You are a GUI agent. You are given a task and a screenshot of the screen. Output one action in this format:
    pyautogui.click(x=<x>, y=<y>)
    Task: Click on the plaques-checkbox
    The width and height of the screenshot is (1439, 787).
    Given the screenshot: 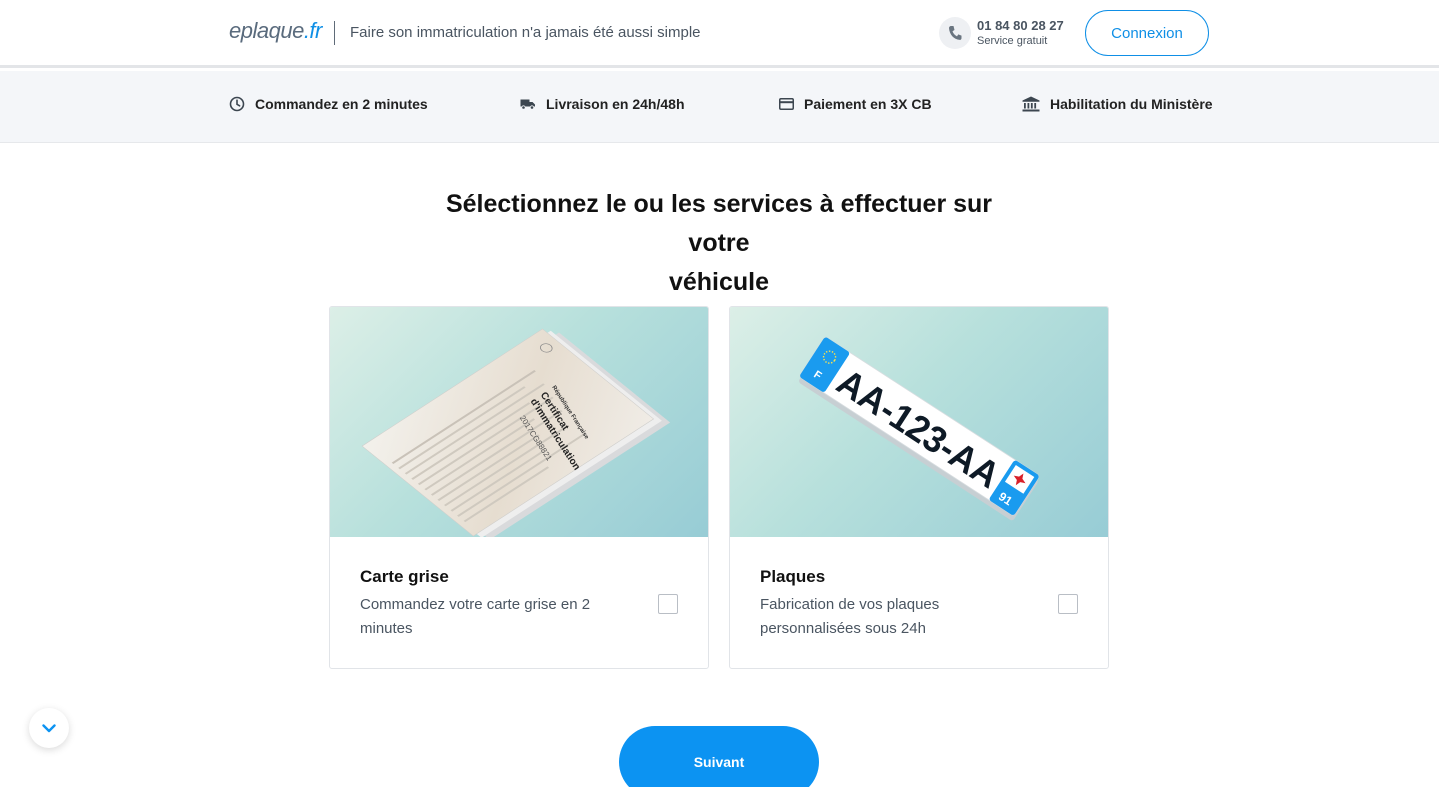 What is the action you would take?
    pyautogui.click(x=1068, y=604)
    